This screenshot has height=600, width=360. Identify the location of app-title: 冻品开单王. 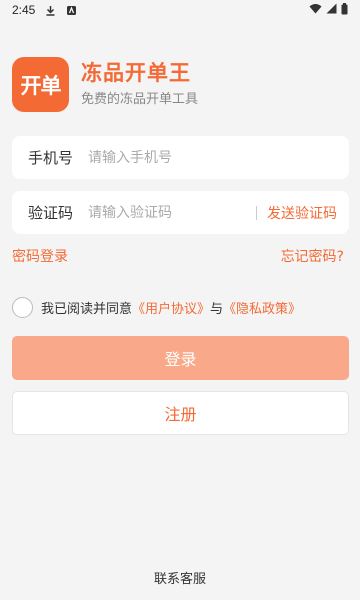
(136, 72).